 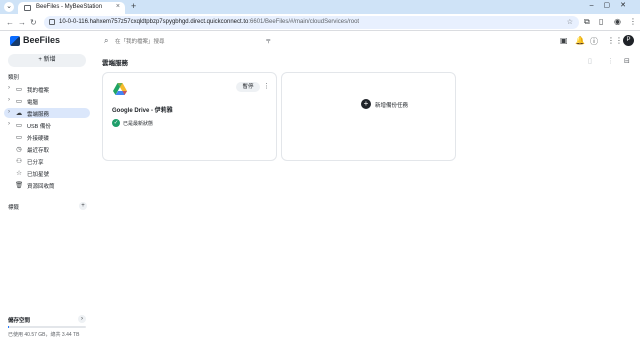 I want to click on sidebar-item-label: 電腦, so click(x=33, y=103).